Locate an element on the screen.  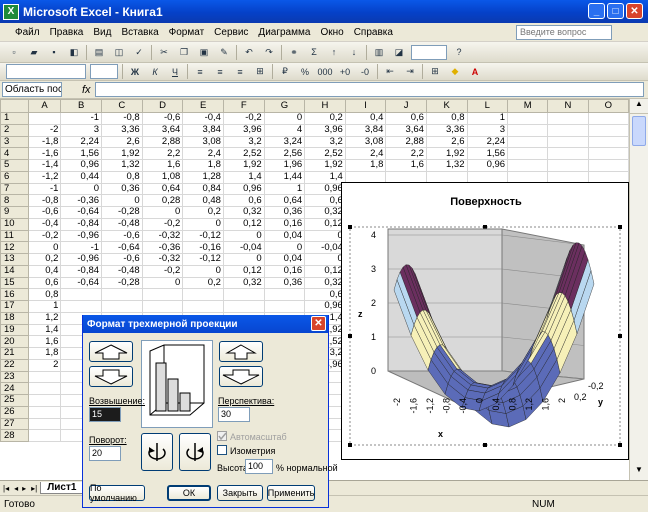
cell: 1 is located at coordinates (284, 189).